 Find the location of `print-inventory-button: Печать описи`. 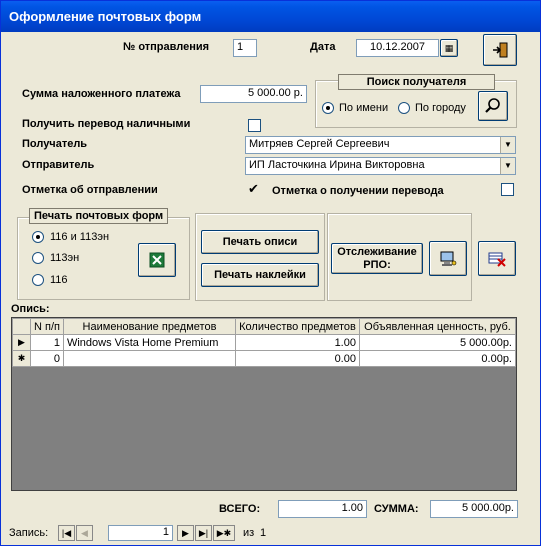

print-inventory-button: Печать описи is located at coordinates (260, 242).